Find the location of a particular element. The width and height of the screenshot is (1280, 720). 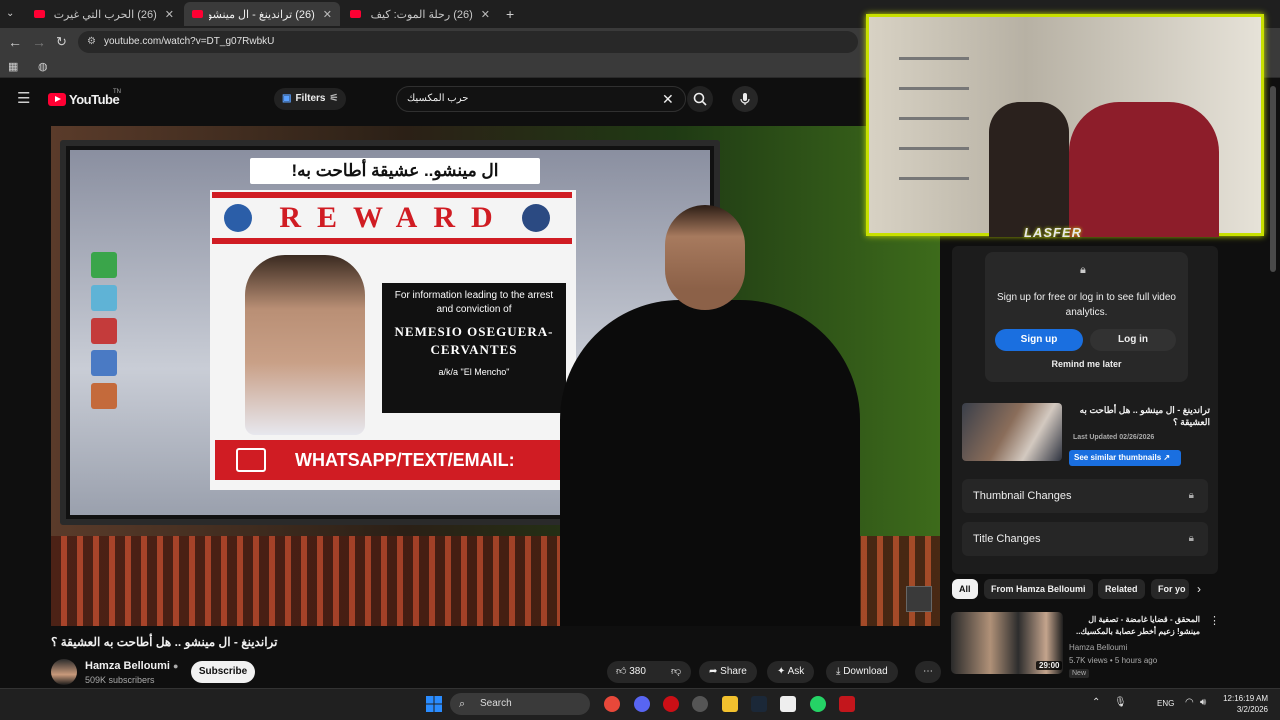

tab-title: (26) تراندينغ - ال مينشو .. هل أطاح is located at coordinates (262, 14).